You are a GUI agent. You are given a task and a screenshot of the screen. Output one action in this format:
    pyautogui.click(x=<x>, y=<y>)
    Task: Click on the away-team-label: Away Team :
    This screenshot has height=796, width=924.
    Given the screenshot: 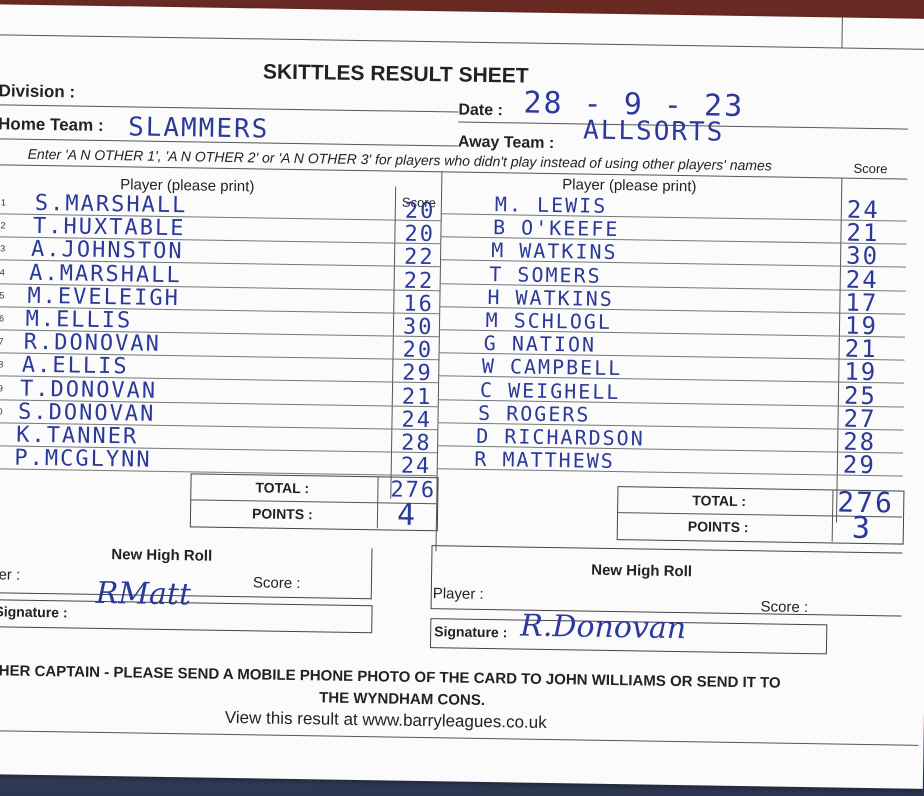 What is the action you would take?
    pyautogui.click(x=506, y=143)
    